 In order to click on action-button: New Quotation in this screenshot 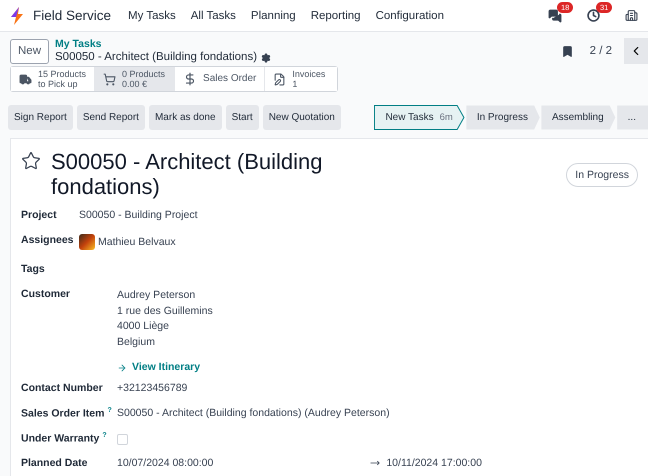, I will do `click(301, 117)`.